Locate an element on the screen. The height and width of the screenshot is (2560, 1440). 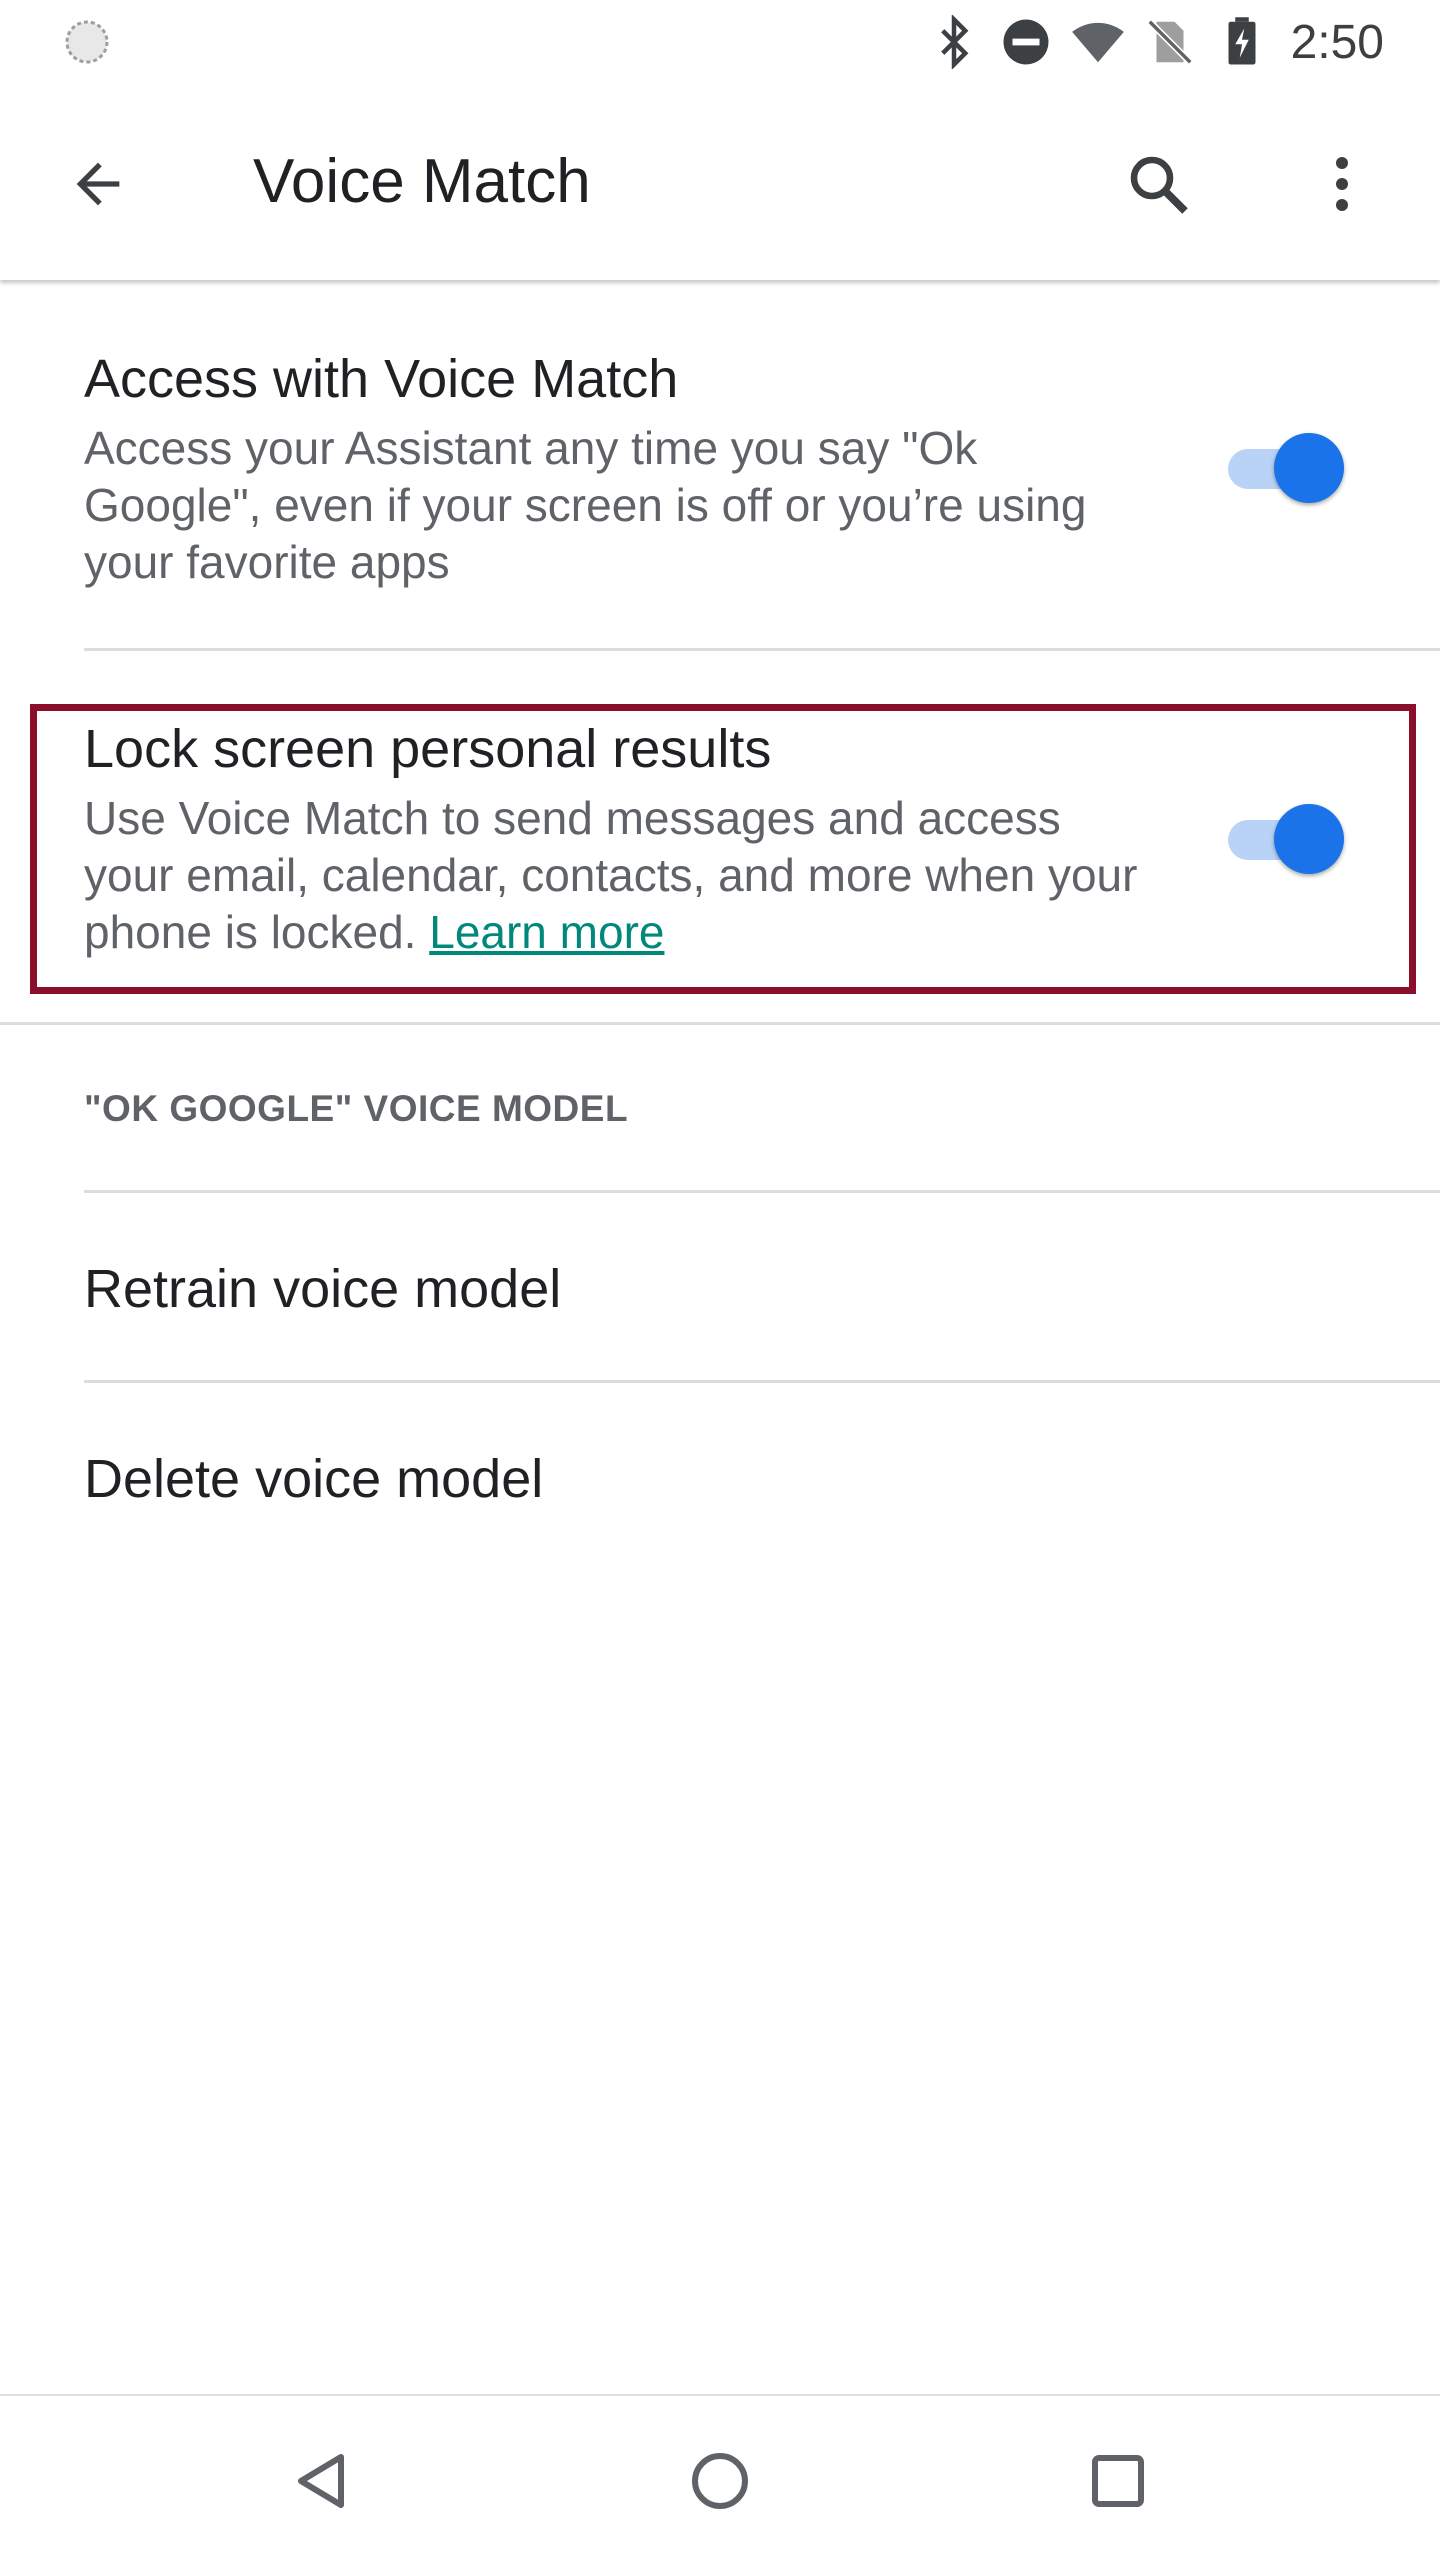
retrain-voice-model-item: Retrain voice model is located at coordinates (322, 1289).